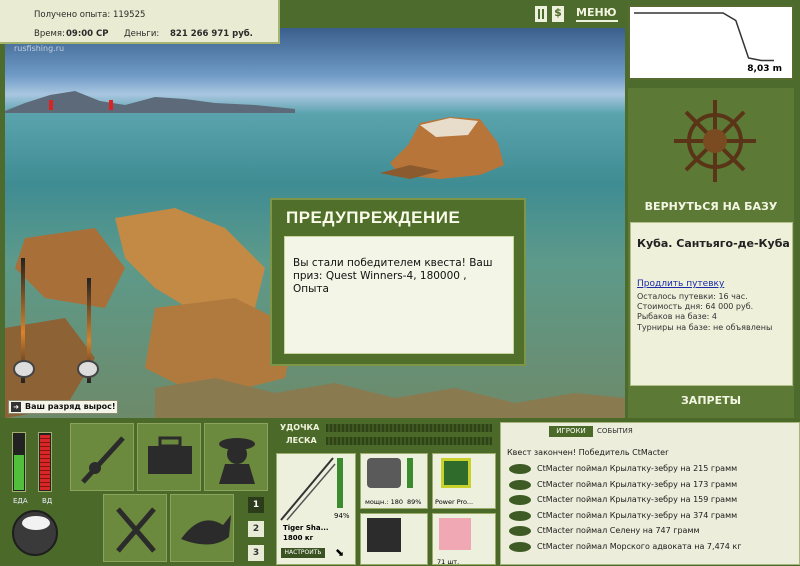 The height and width of the screenshot is (566, 800). I want to click on reel-percent: 89%, so click(414, 502).